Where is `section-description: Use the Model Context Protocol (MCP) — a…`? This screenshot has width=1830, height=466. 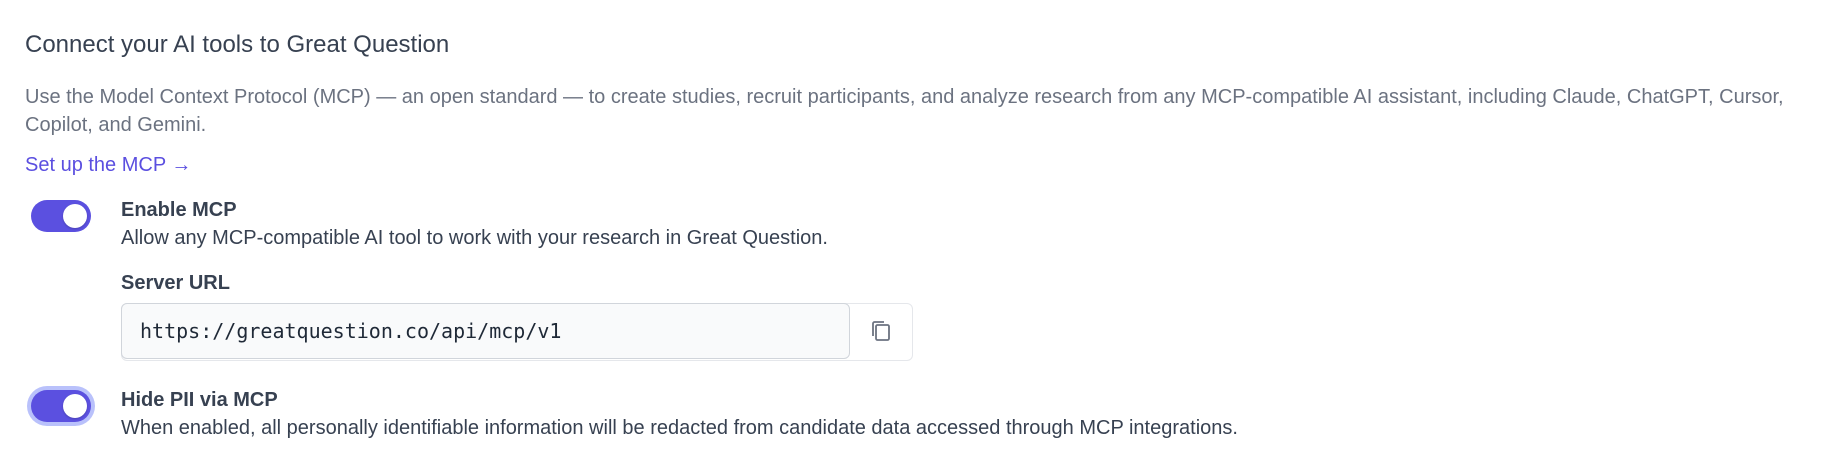 section-description: Use the Model Context Protocol (MCP) — a… is located at coordinates (904, 111).